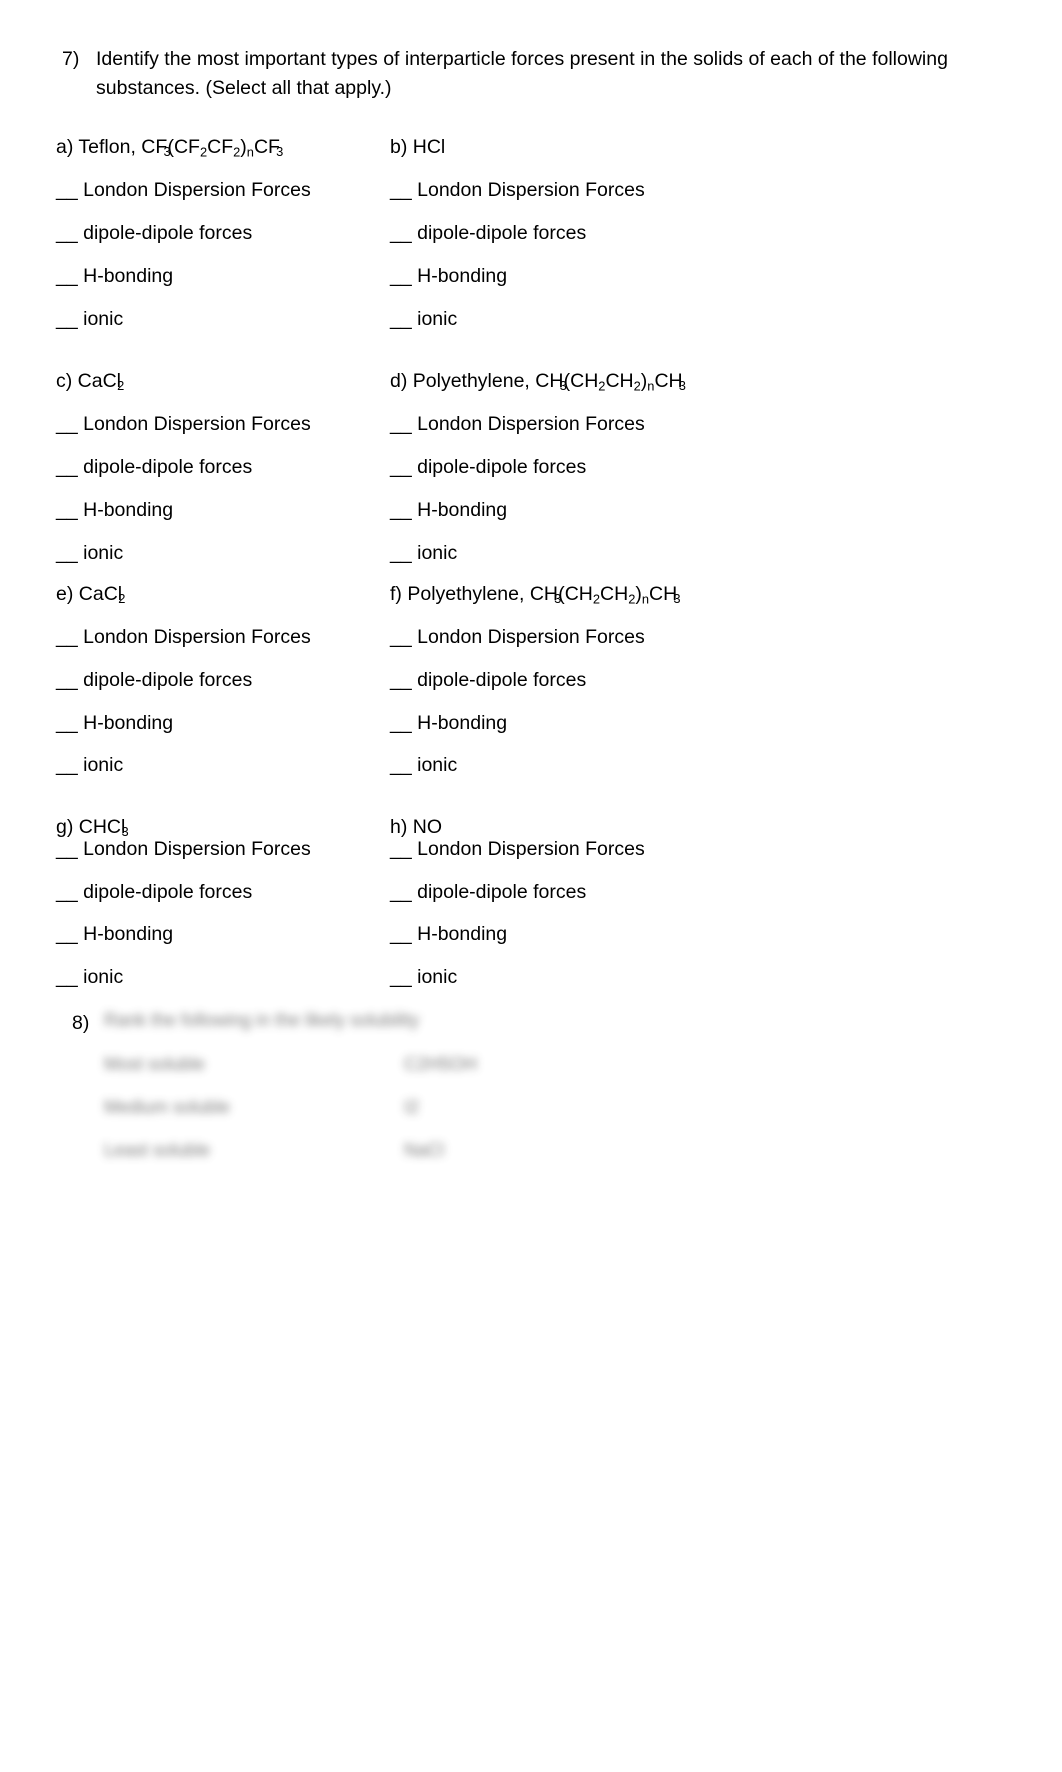  I want to click on subquestion-e-choice-ionic: __ ionic, so click(89, 765).